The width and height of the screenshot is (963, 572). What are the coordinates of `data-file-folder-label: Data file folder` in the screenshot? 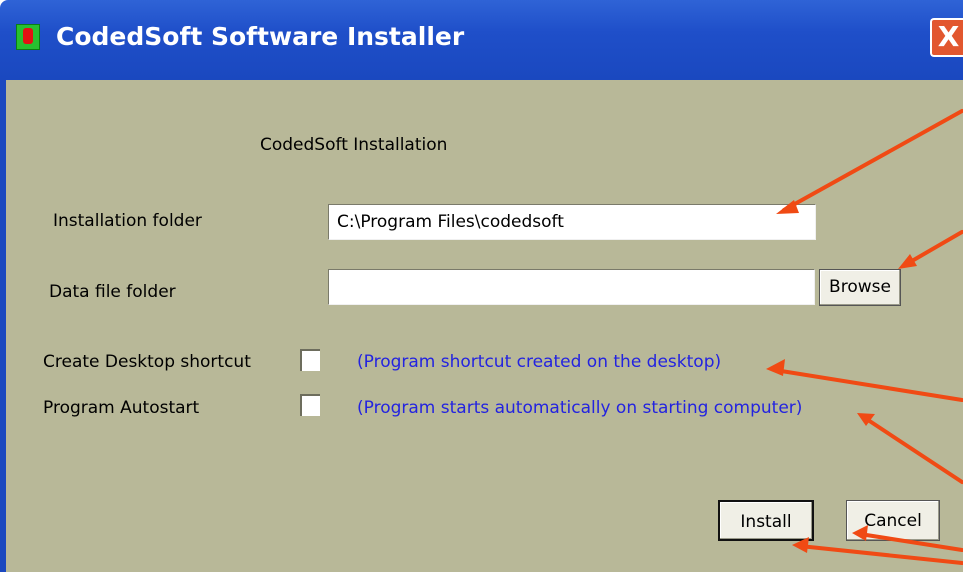 It's located at (112, 292).